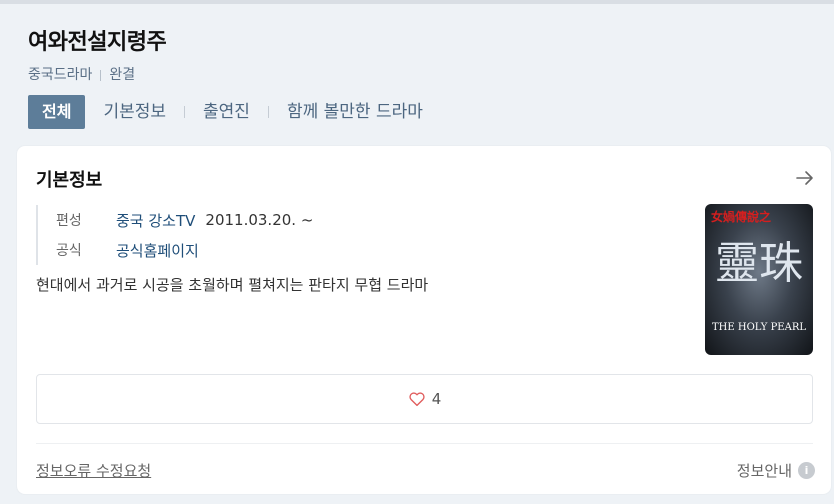  Describe the element at coordinates (57, 112) in the screenshot. I see `tab-all: 전체` at that location.